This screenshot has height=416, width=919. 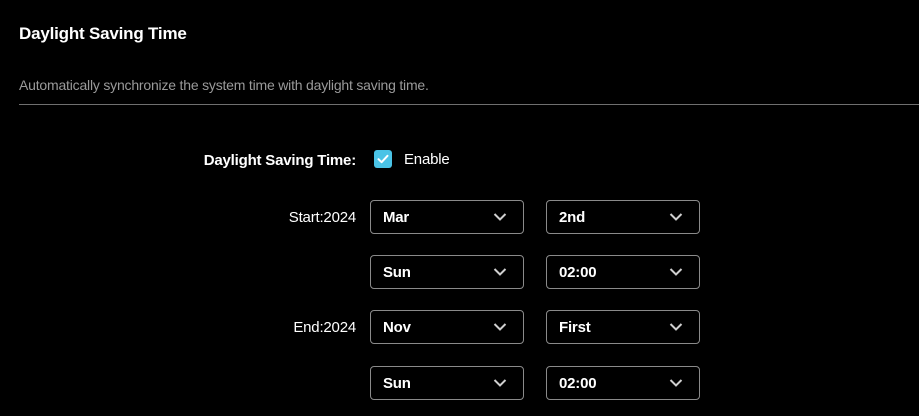 What do you see at coordinates (324, 327) in the screenshot?
I see `end-label: End:2024` at bounding box center [324, 327].